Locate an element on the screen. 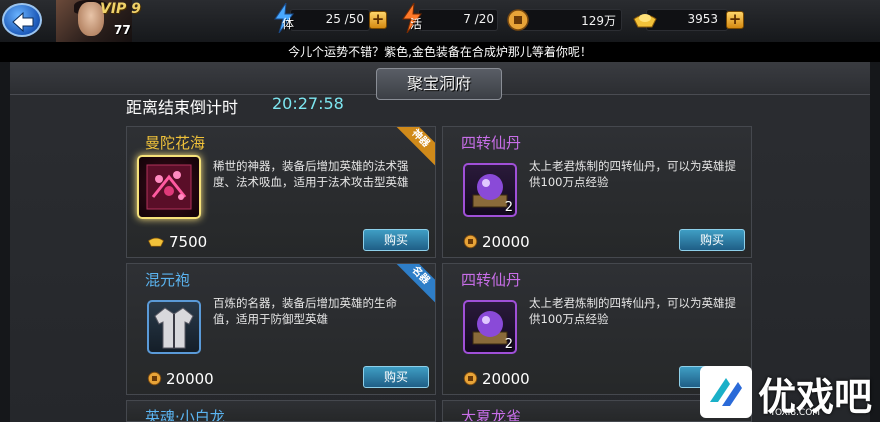  back-button is located at coordinates (22, 20).